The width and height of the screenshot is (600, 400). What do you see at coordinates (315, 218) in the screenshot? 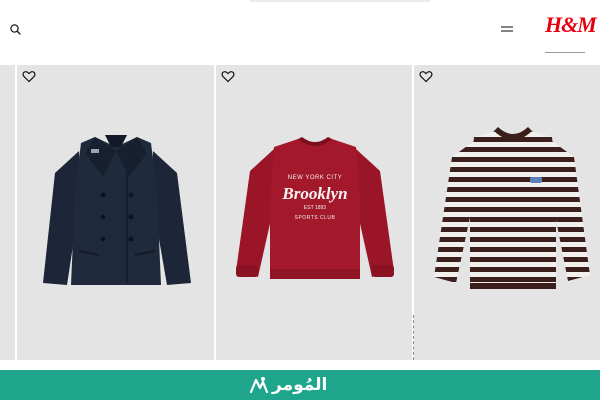
I see `print-line4: SPORTS CLUB` at bounding box center [315, 218].